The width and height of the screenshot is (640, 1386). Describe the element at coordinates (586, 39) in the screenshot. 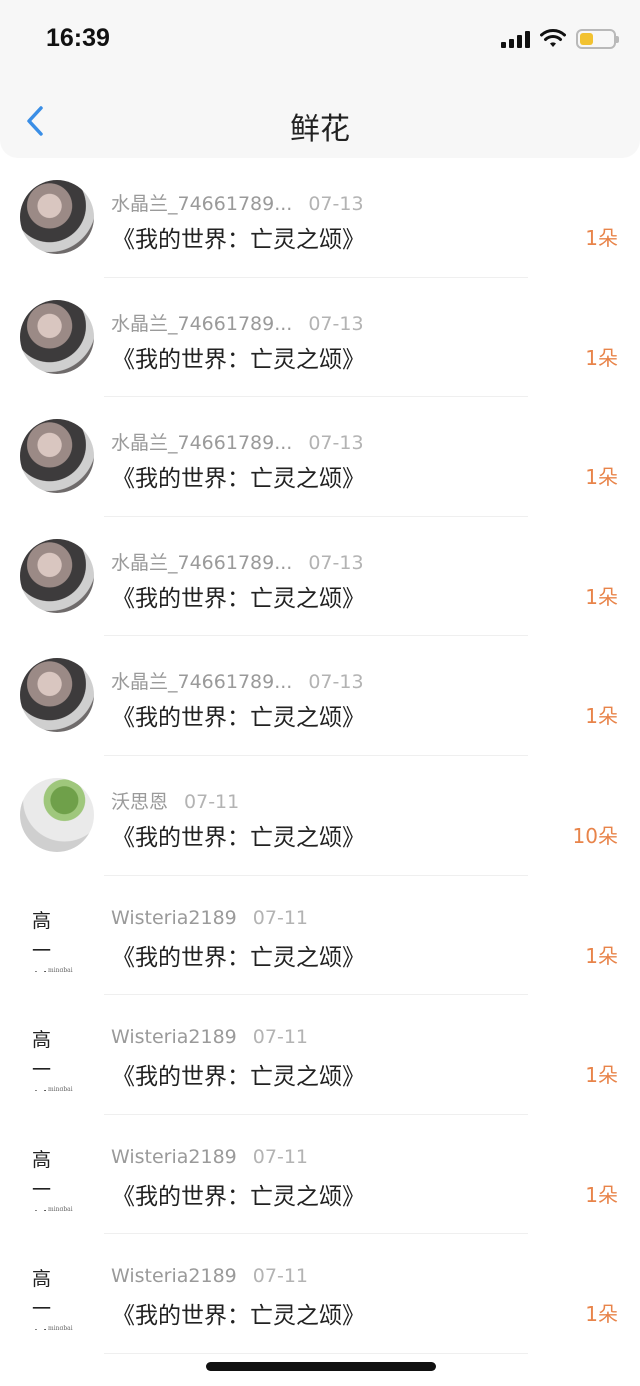

I see `battery-fill` at that location.